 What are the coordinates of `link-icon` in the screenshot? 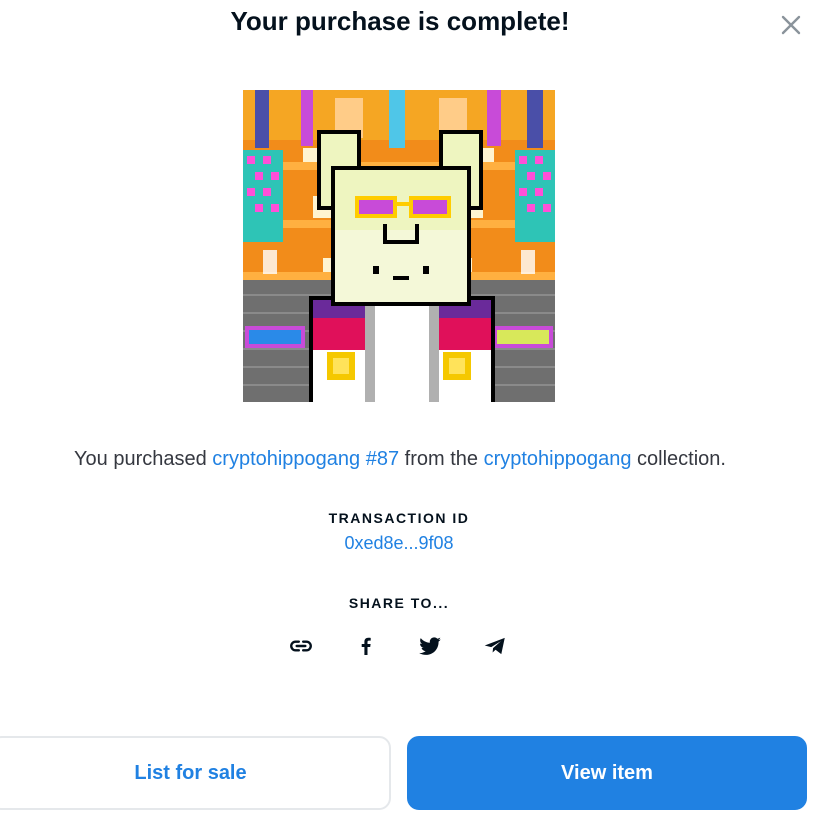 It's located at (301, 646).